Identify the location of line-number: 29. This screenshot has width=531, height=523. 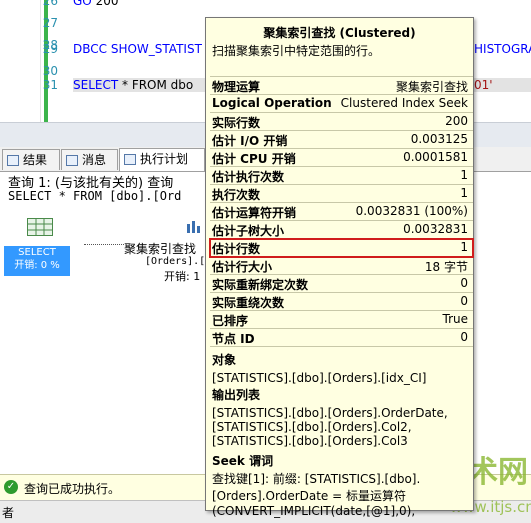
(50, 49).